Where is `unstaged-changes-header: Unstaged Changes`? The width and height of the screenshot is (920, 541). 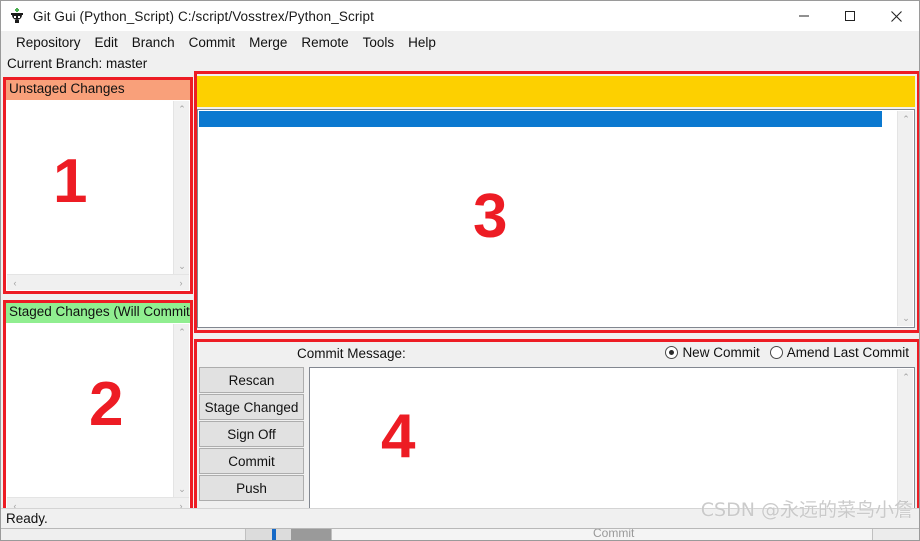 unstaged-changes-header: Unstaged Changes is located at coordinates (98, 90).